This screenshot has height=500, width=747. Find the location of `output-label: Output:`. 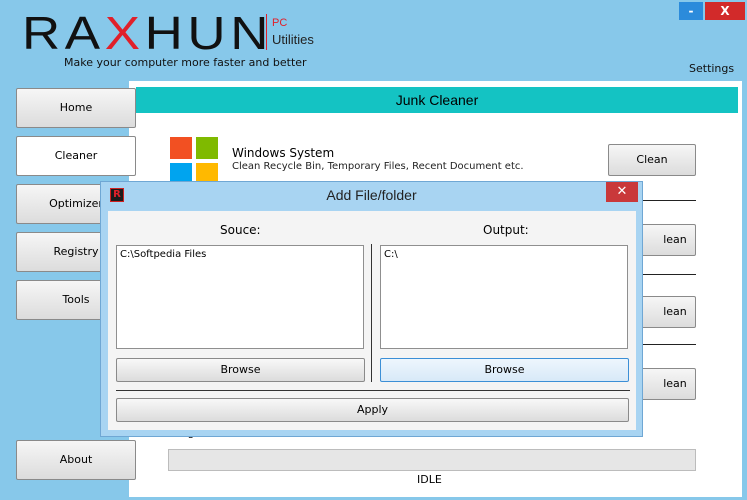

output-label: Output: is located at coordinates (506, 230).